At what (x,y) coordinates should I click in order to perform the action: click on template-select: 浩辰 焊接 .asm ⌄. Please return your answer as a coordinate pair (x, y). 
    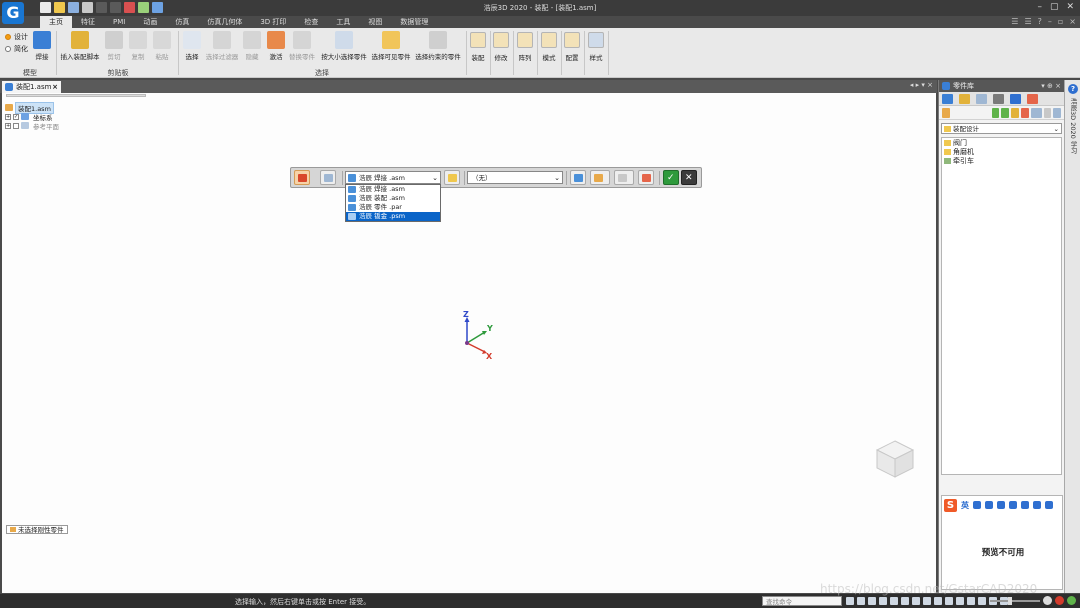
    Looking at the image, I should click on (393, 177).